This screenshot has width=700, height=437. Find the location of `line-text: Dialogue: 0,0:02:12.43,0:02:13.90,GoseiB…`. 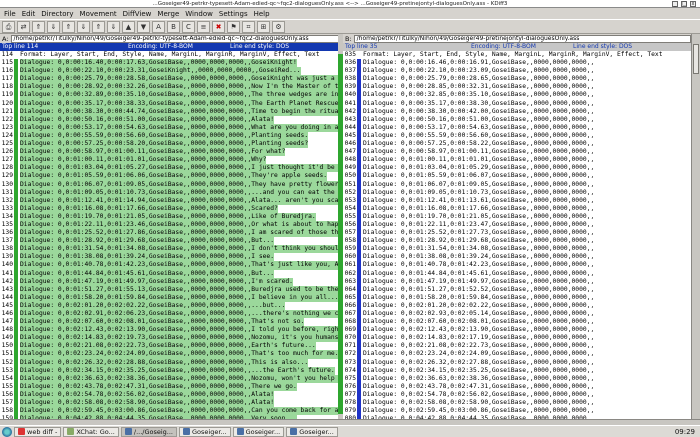

line-text: Dialogue: 0,0:02:12.43,0:02:13.90,GoseiB… is located at coordinates (181, 330).